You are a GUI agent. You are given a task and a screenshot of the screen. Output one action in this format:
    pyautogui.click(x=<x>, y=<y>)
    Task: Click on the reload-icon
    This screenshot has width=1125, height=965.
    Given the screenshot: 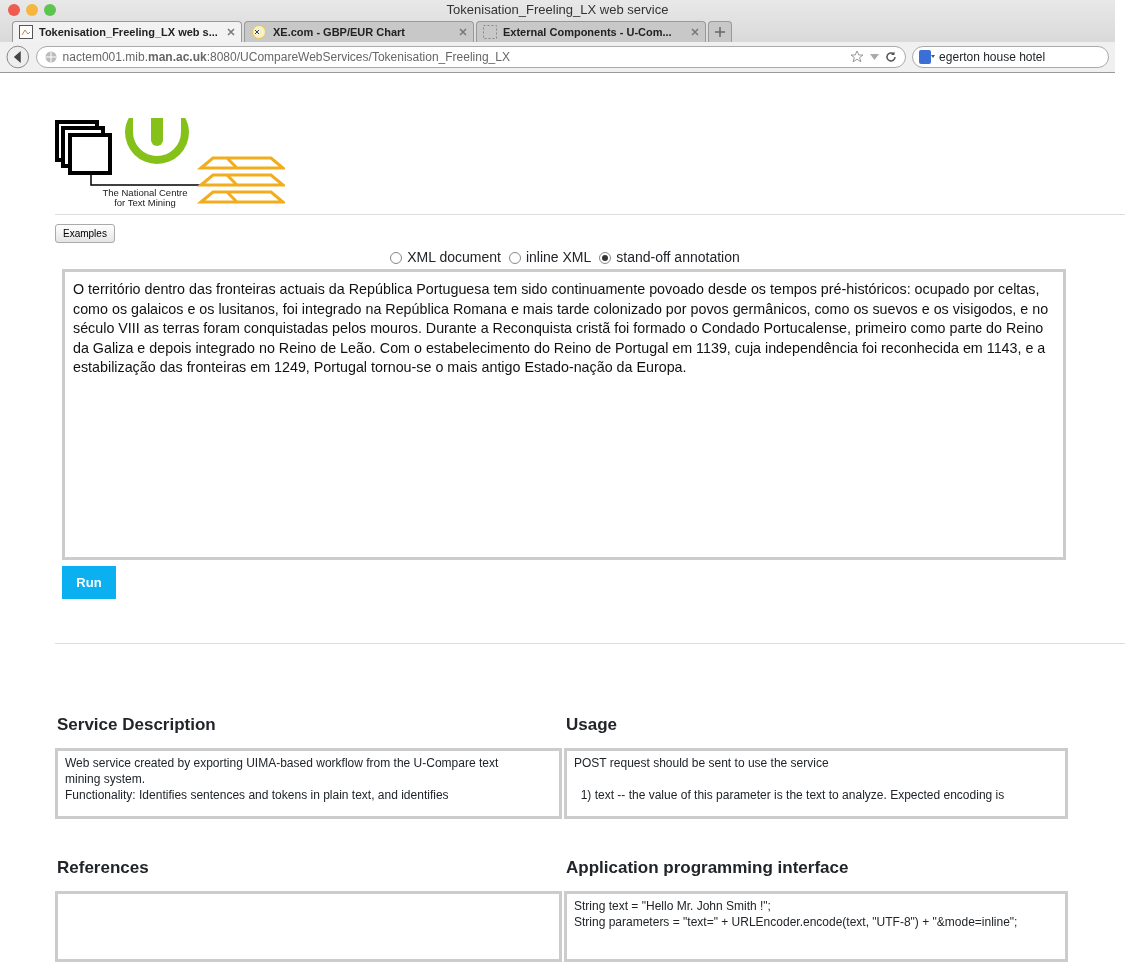 What is the action you would take?
    pyautogui.click(x=891, y=57)
    